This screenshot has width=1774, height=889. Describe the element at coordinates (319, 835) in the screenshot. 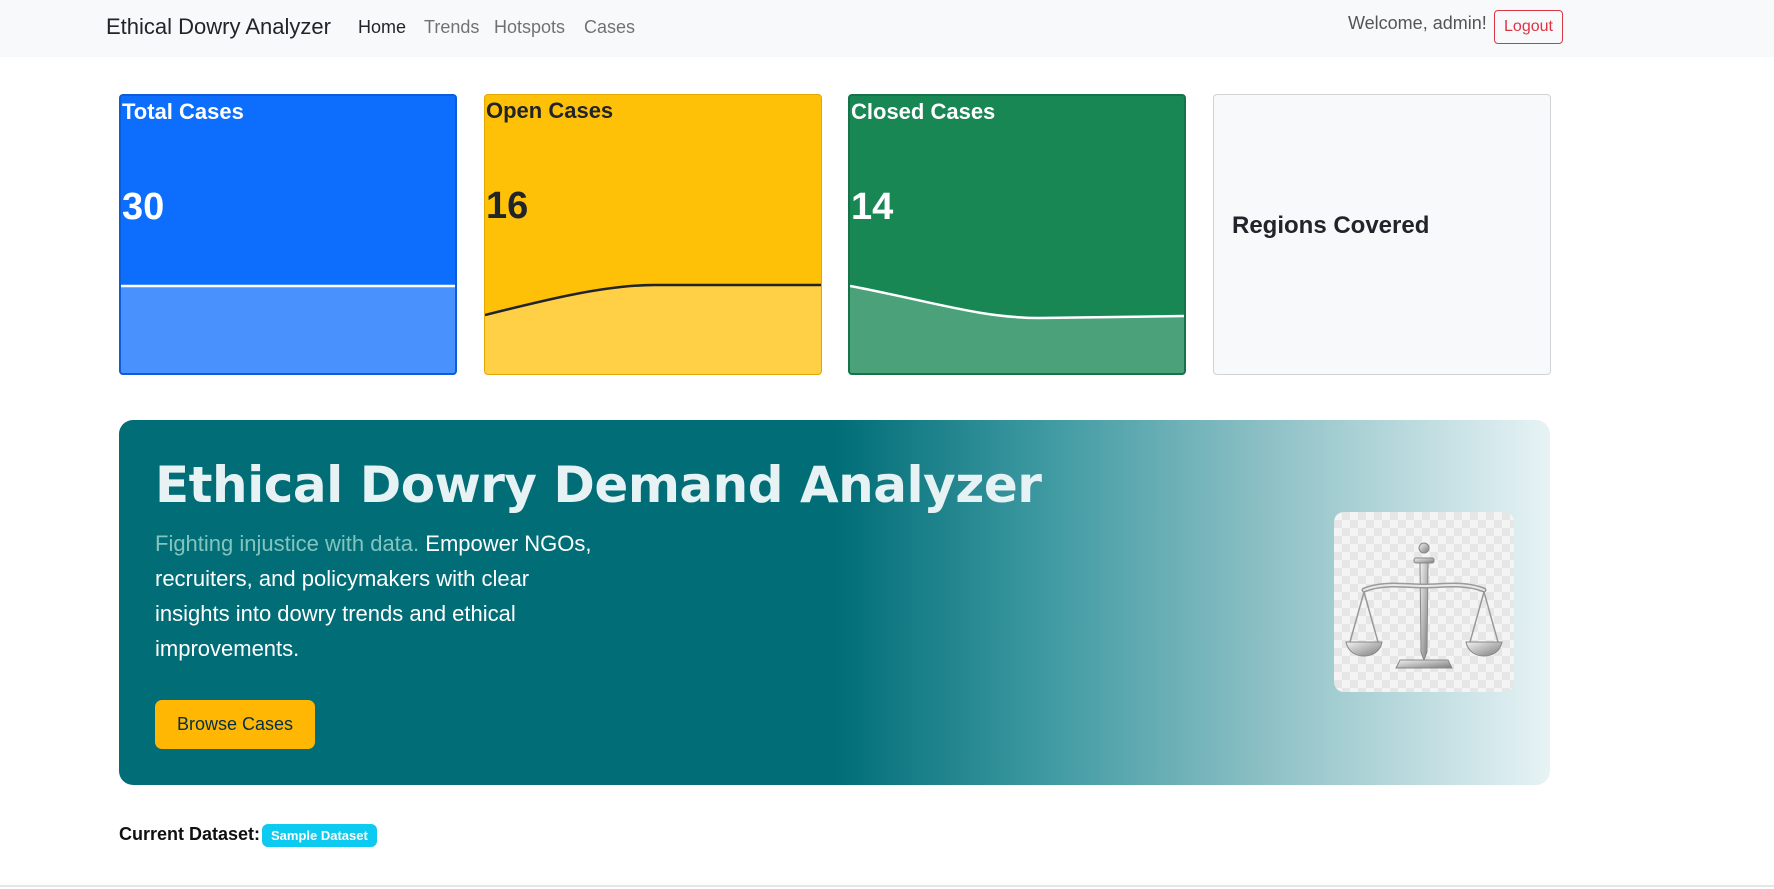

I see `dataset-badge: Sample Dataset` at that location.